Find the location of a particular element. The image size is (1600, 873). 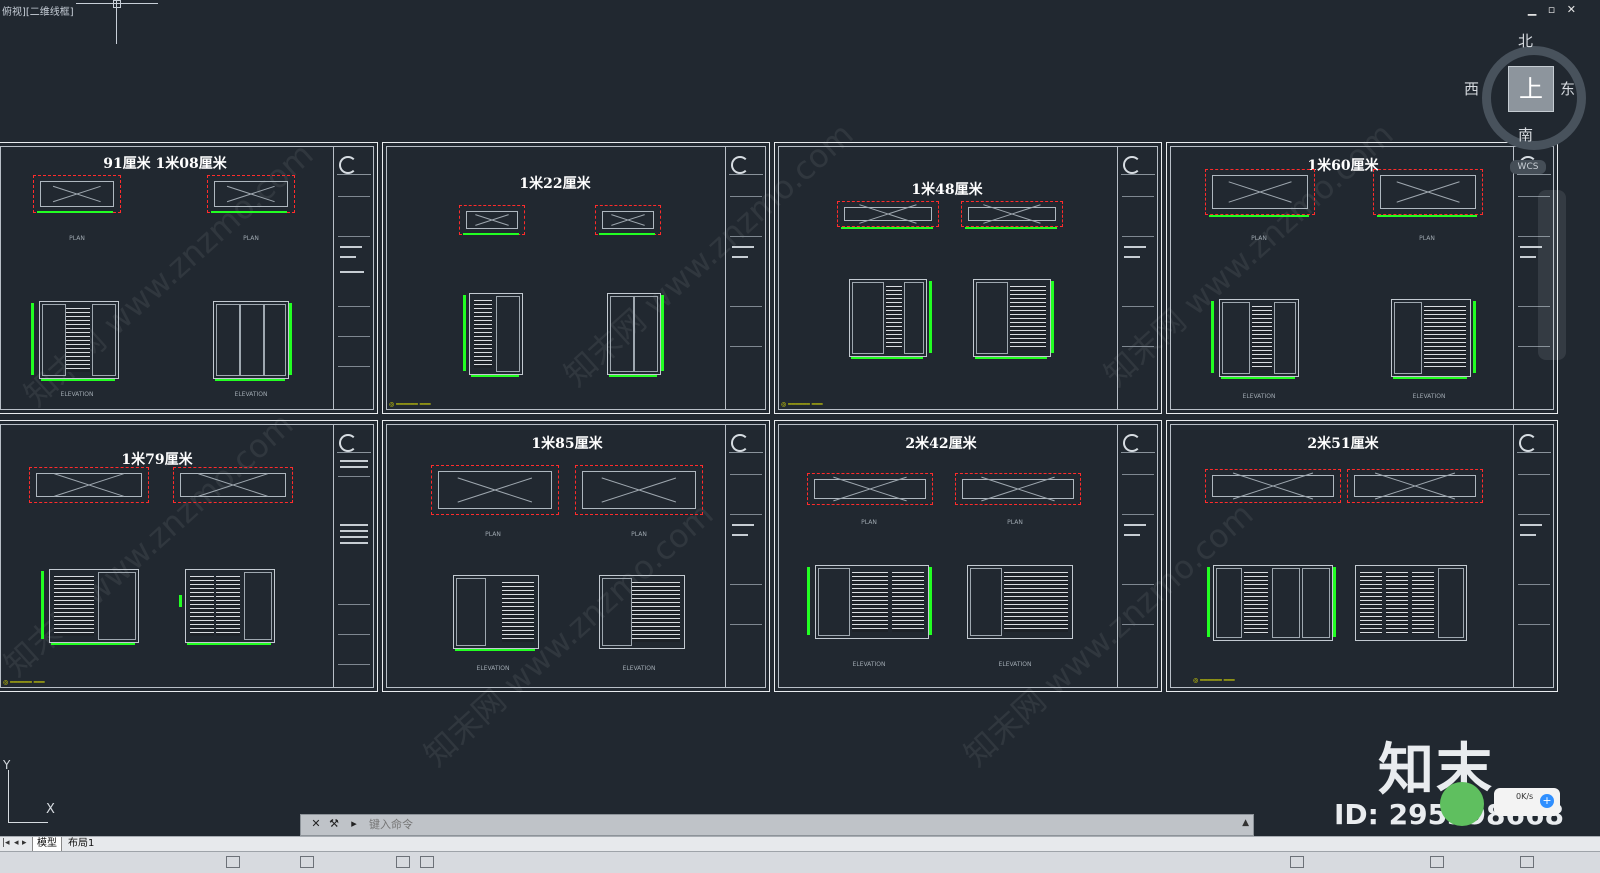

navigation-bar is located at coordinates (1552, 275).